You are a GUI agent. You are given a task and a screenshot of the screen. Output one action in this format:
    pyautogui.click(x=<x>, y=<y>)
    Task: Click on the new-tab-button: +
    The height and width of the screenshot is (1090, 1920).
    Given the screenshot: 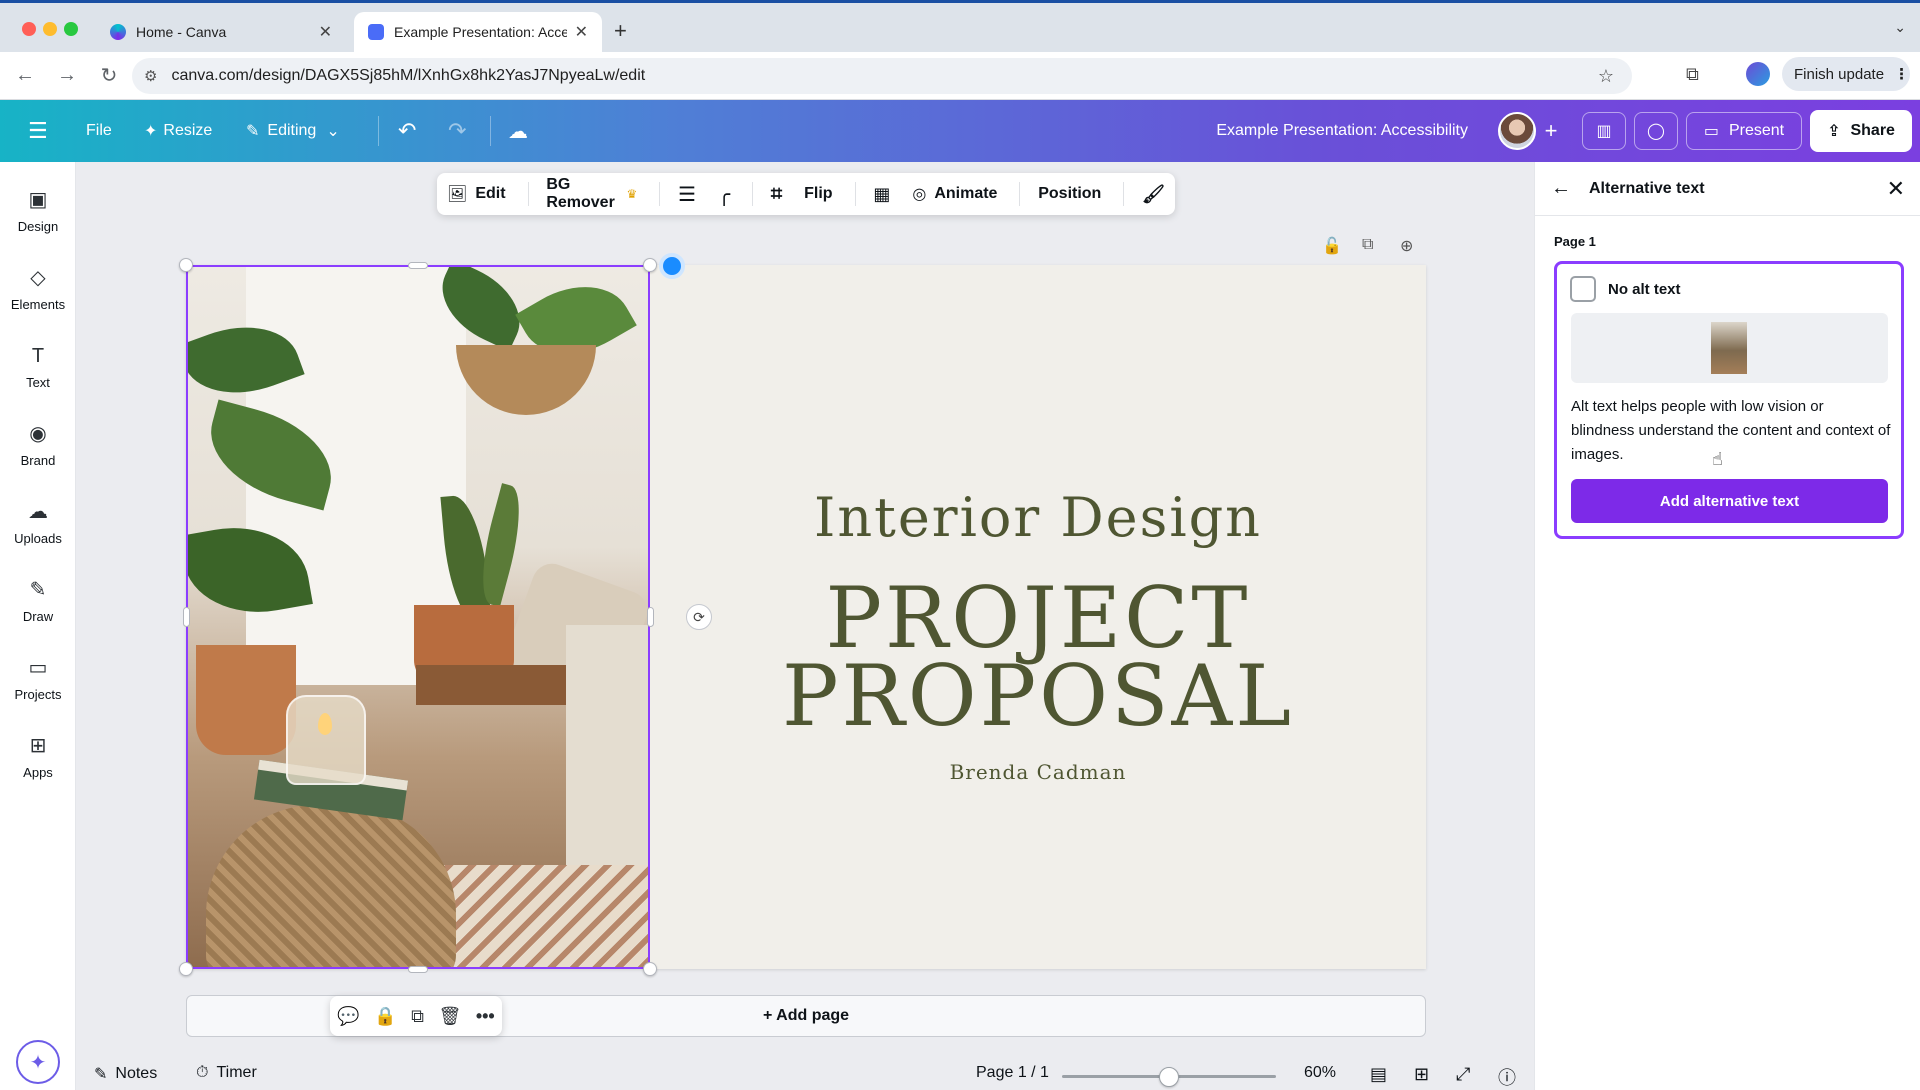 What is the action you would take?
    pyautogui.click(x=620, y=31)
    